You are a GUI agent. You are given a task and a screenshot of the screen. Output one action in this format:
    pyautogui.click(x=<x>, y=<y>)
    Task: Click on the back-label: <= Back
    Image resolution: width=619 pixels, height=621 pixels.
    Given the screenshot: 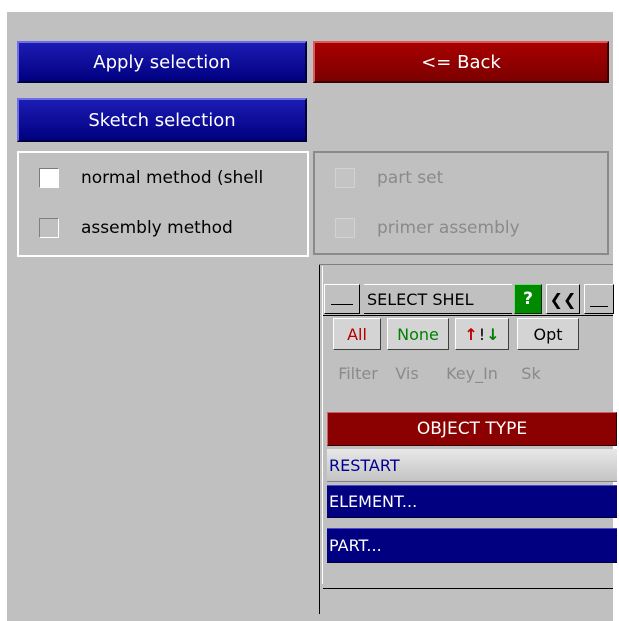 What is the action you would take?
    pyautogui.click(x=461, y=62)
    